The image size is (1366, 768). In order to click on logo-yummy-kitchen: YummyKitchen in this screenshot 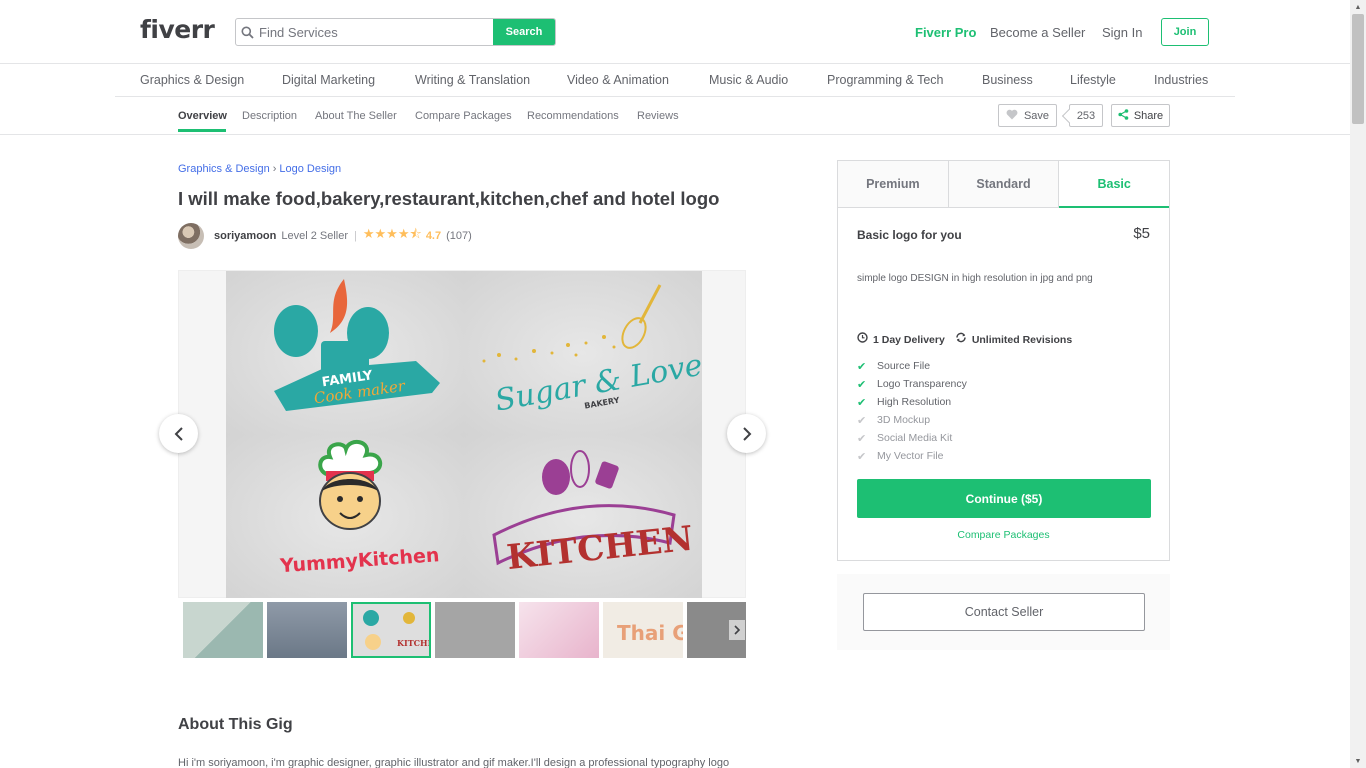, I will do `click(345, 516)`.